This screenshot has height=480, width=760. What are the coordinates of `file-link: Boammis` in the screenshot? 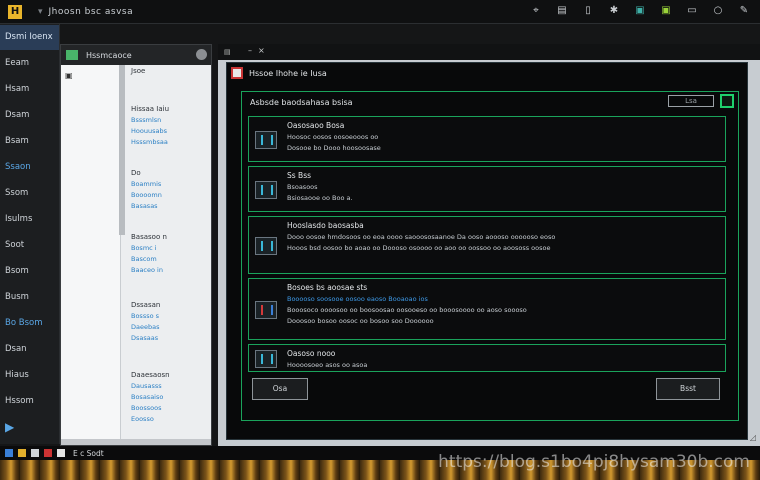 It's located at (171, 184).